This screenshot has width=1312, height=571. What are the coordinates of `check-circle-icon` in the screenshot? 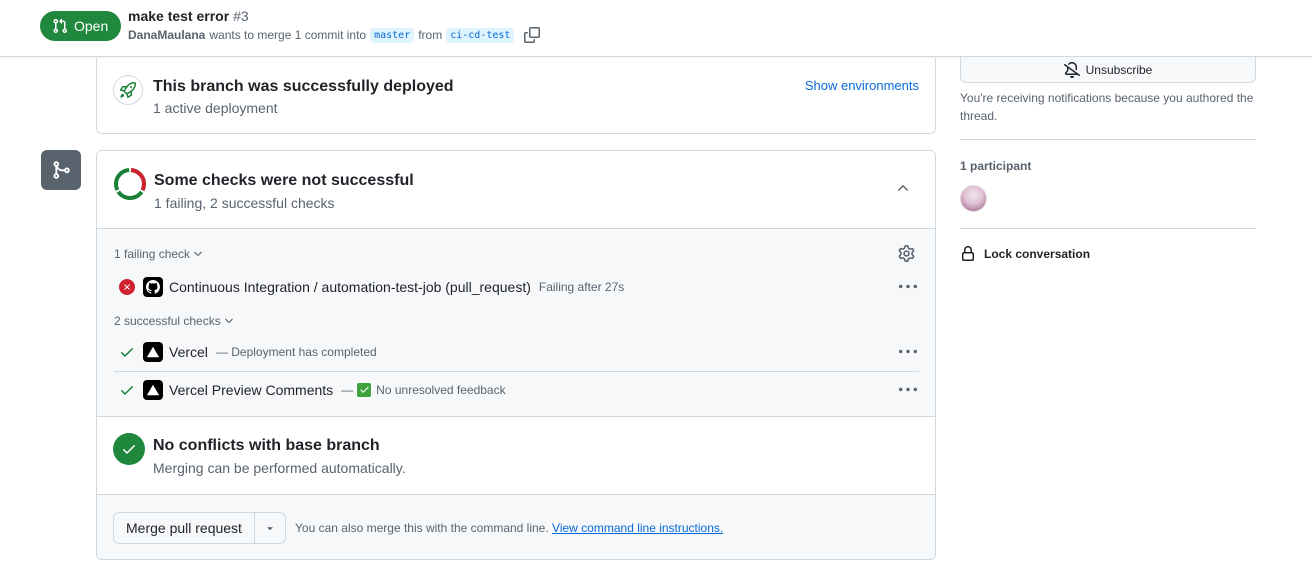 It's located at (129, 449).